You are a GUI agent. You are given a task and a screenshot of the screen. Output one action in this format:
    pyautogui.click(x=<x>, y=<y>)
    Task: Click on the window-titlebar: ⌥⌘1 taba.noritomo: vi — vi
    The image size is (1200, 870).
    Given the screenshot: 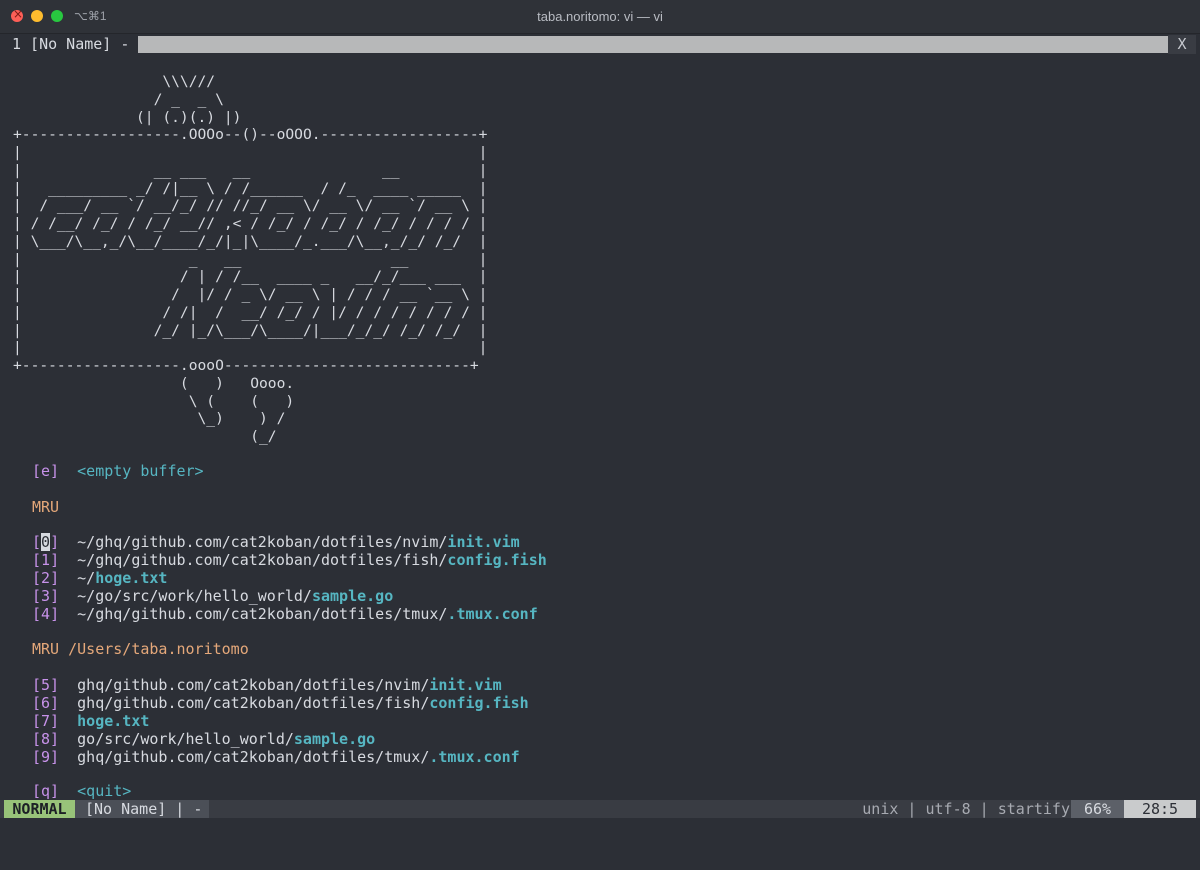 What is the action you would take?
    pyautogui.click(x=600, y=17)
    